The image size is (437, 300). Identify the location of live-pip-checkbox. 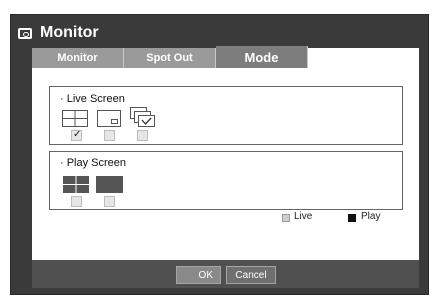
(109, 135).